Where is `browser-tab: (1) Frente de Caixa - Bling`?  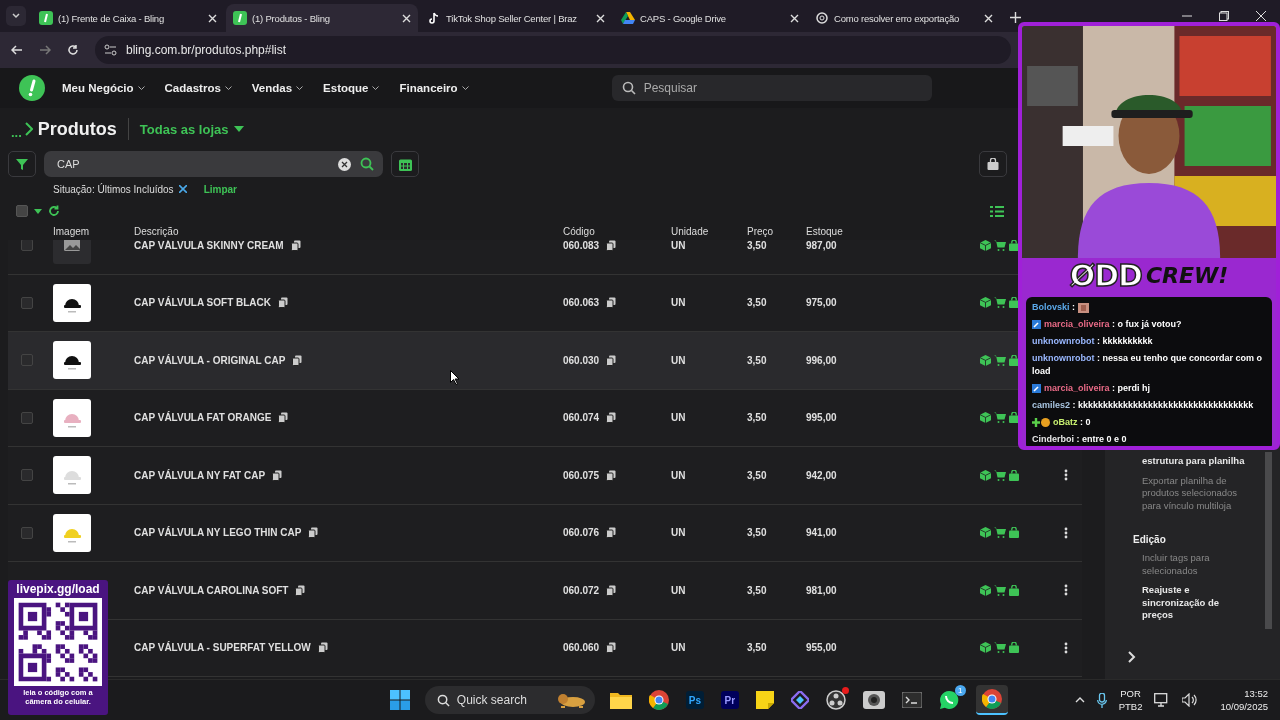
browser-tab: (1) Frente de Caixa - Bling is located at coordinates (128, 18).